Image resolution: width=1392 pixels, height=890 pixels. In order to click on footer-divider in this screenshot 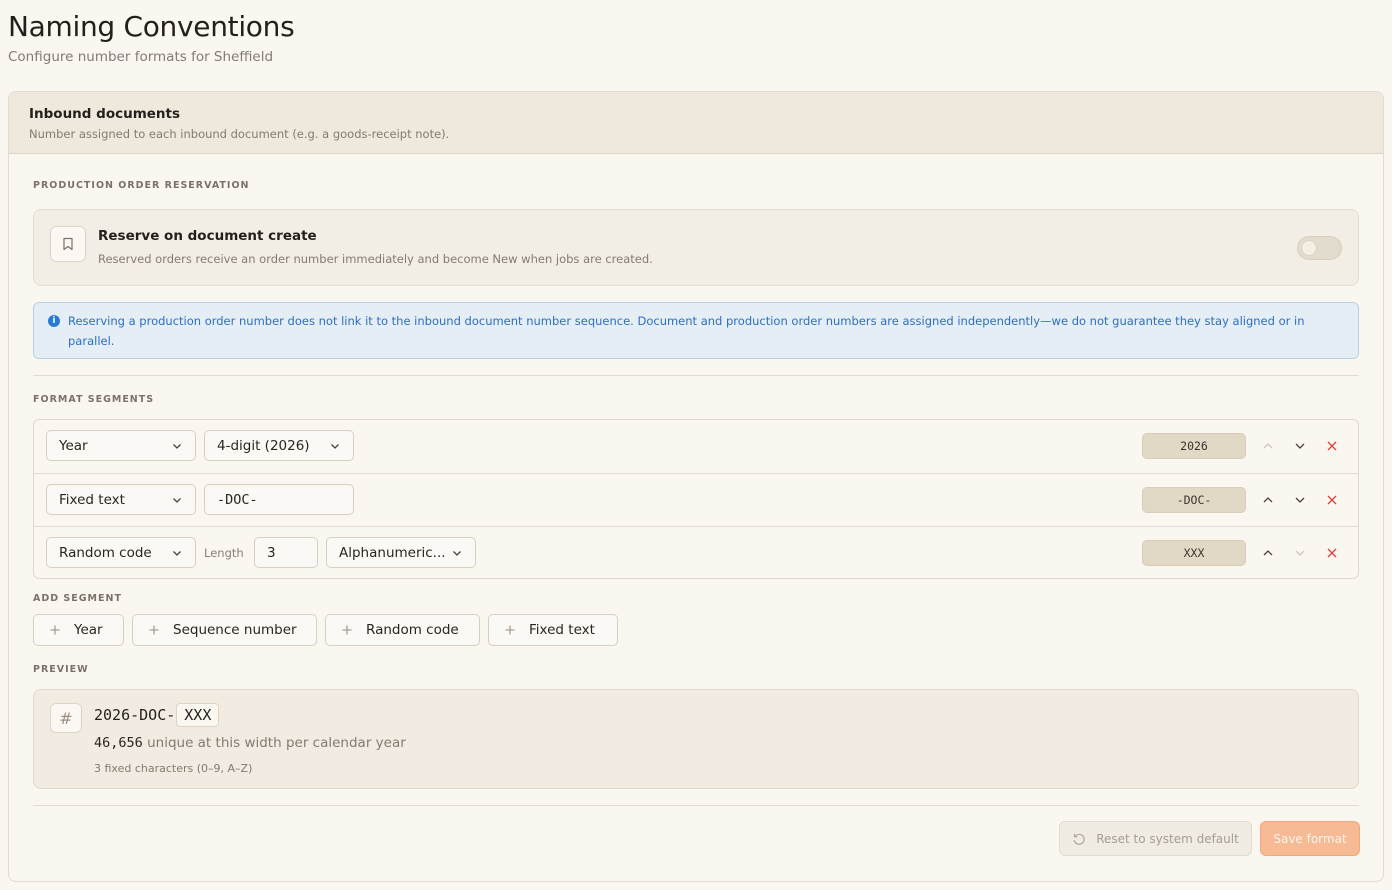, I will do `click(696, 805)`.